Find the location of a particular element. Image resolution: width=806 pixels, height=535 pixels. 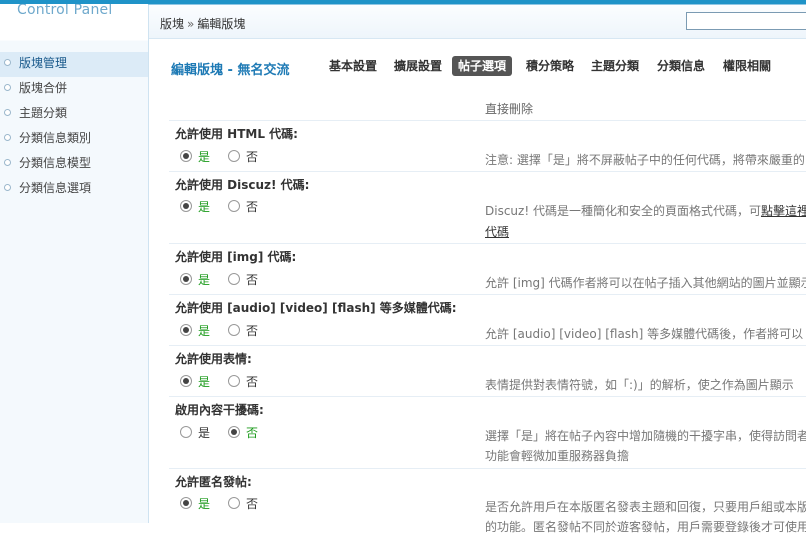

search-input is located at coordinates (746, 21).